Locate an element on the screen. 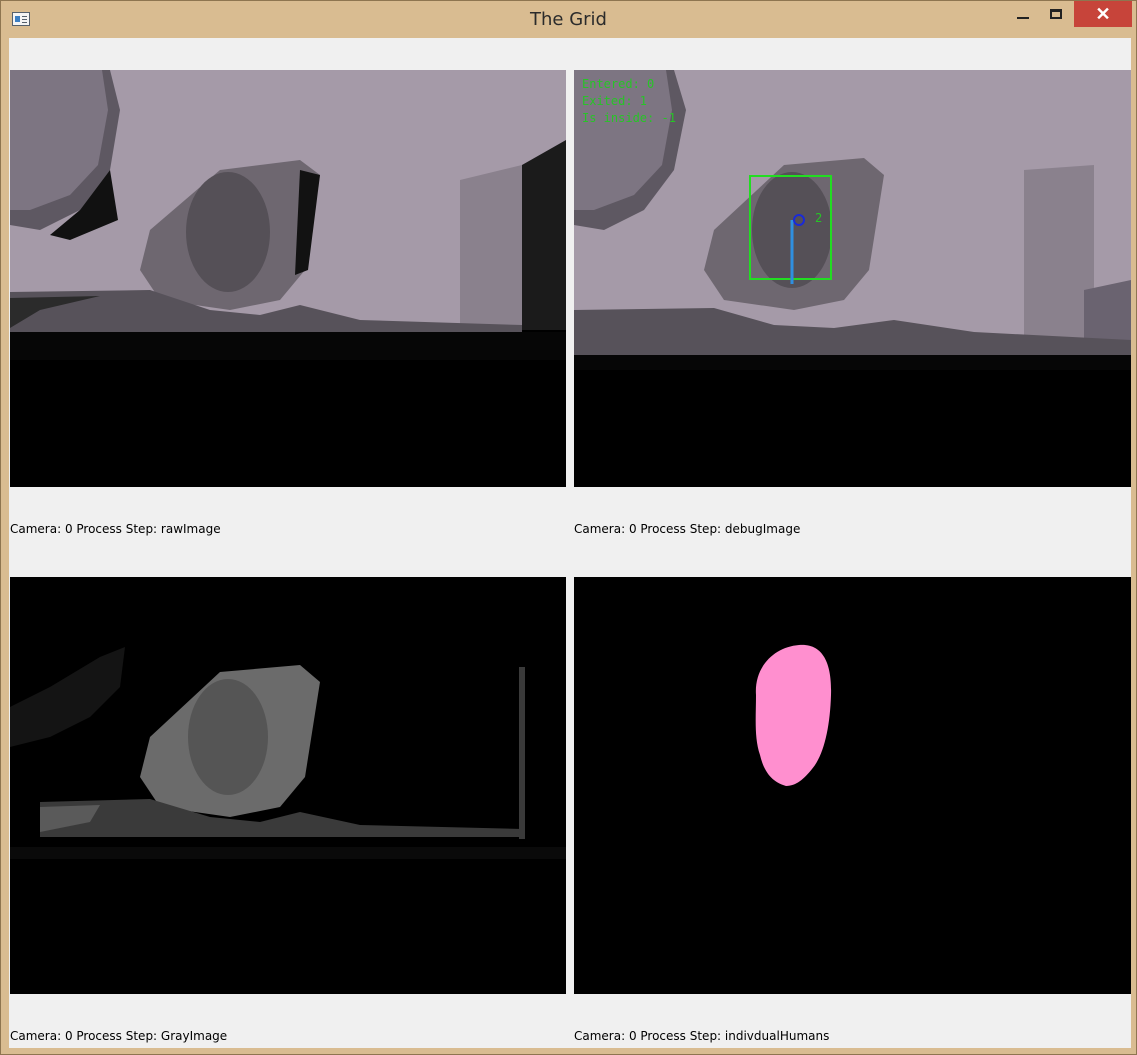 This screenshot has width=1137, height=1055. inside-counter: Is inside: -1 is located at coordinates (629, 118).